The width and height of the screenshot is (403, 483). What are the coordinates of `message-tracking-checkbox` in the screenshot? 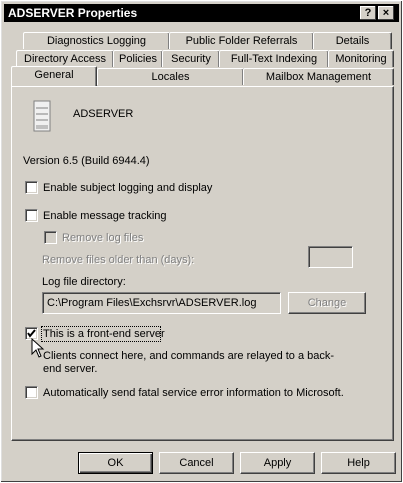 It's located at (31, 215).